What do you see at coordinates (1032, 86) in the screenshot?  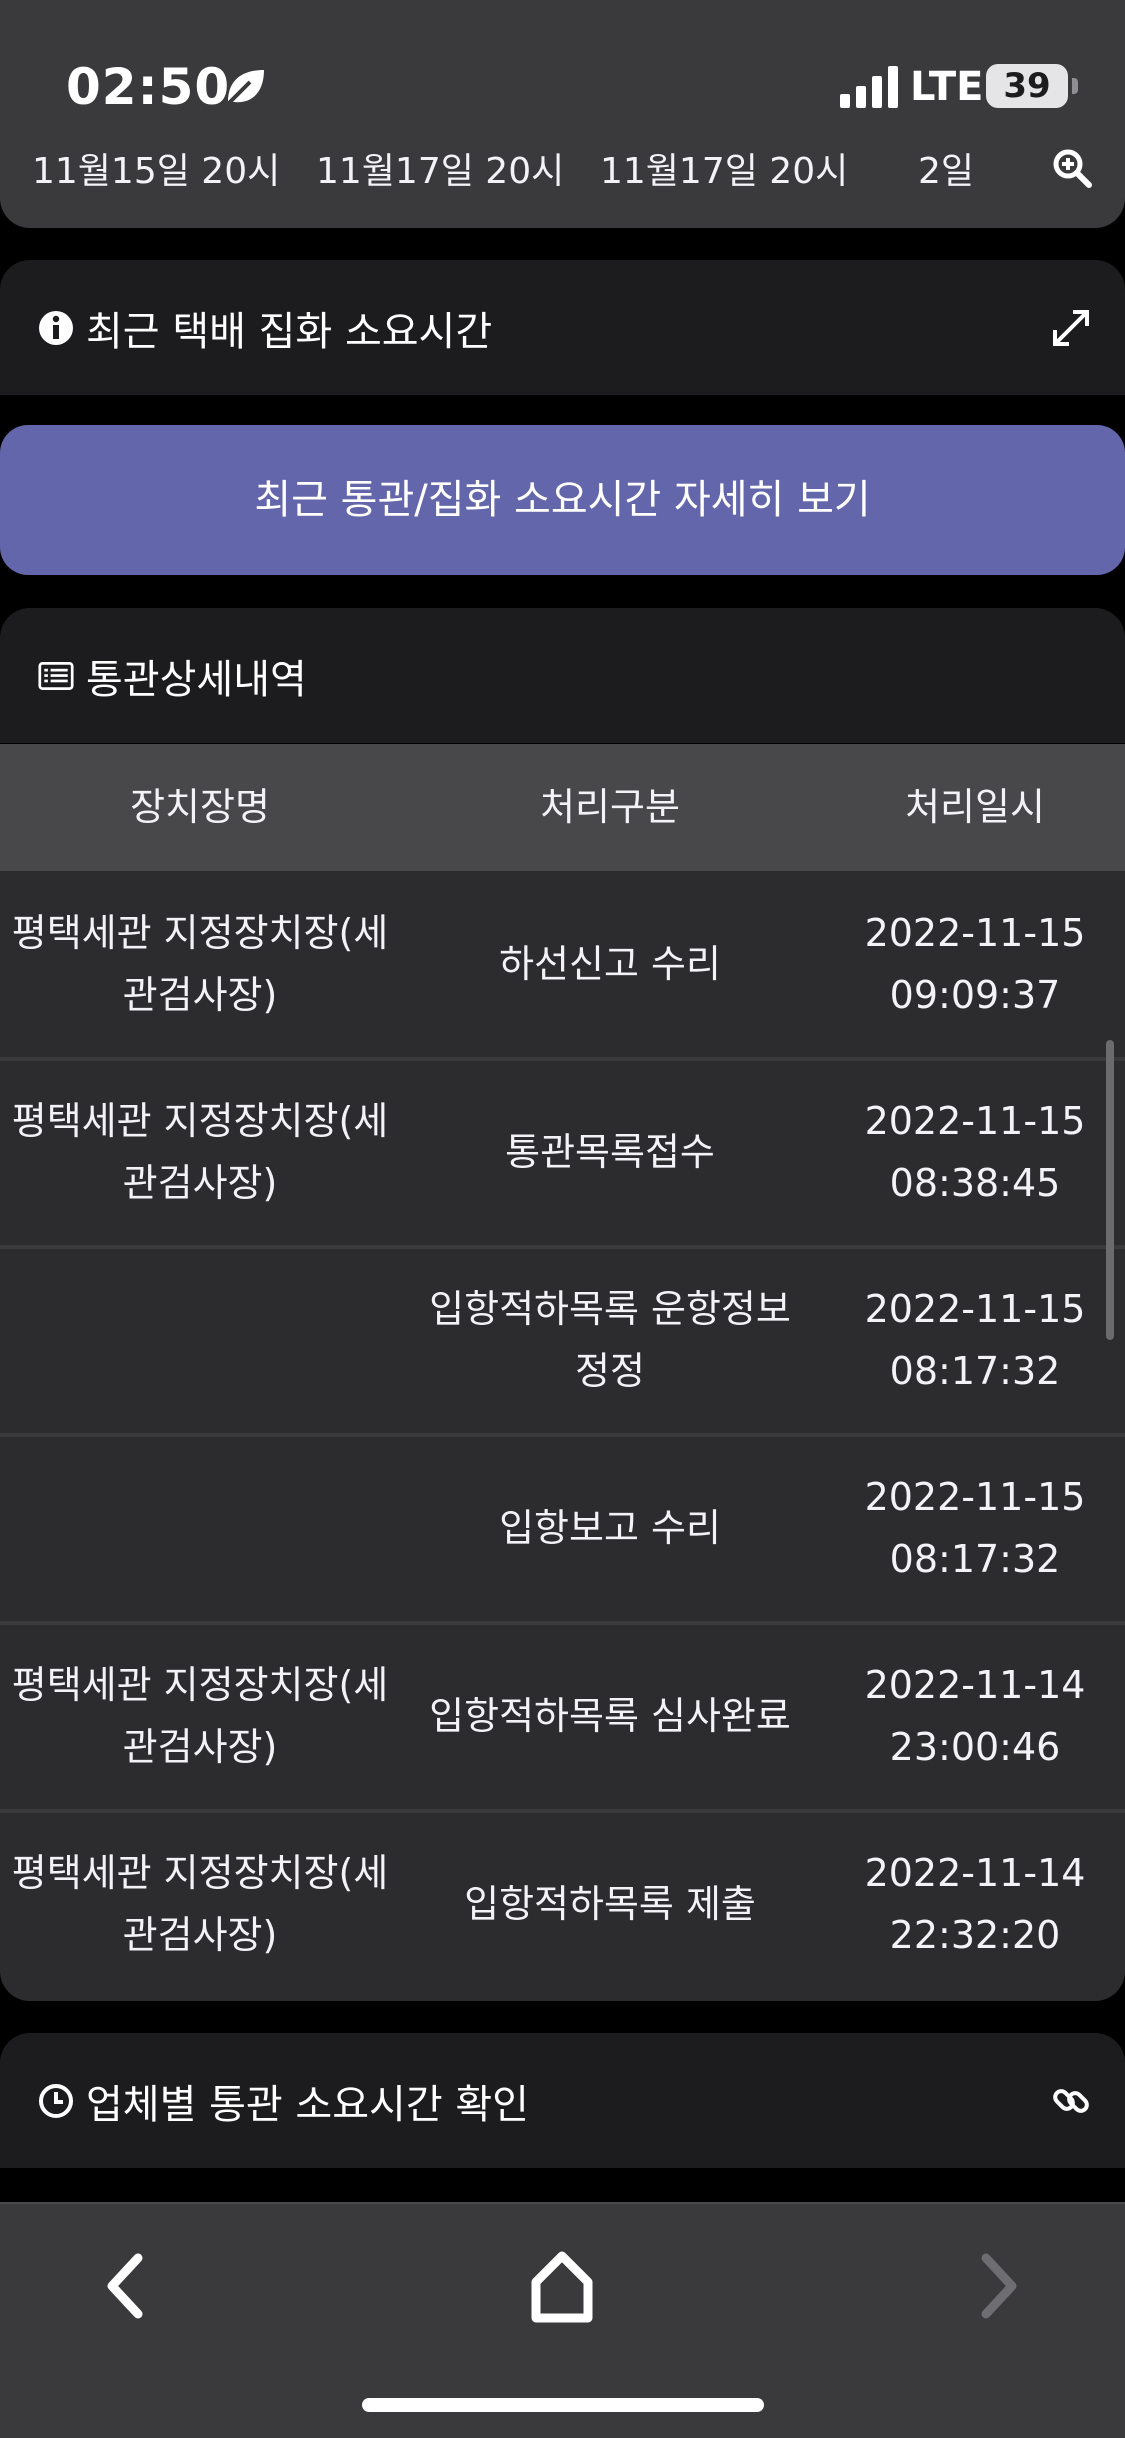 I see `battery-indicator: 39` at bounding box center [1032, 86].